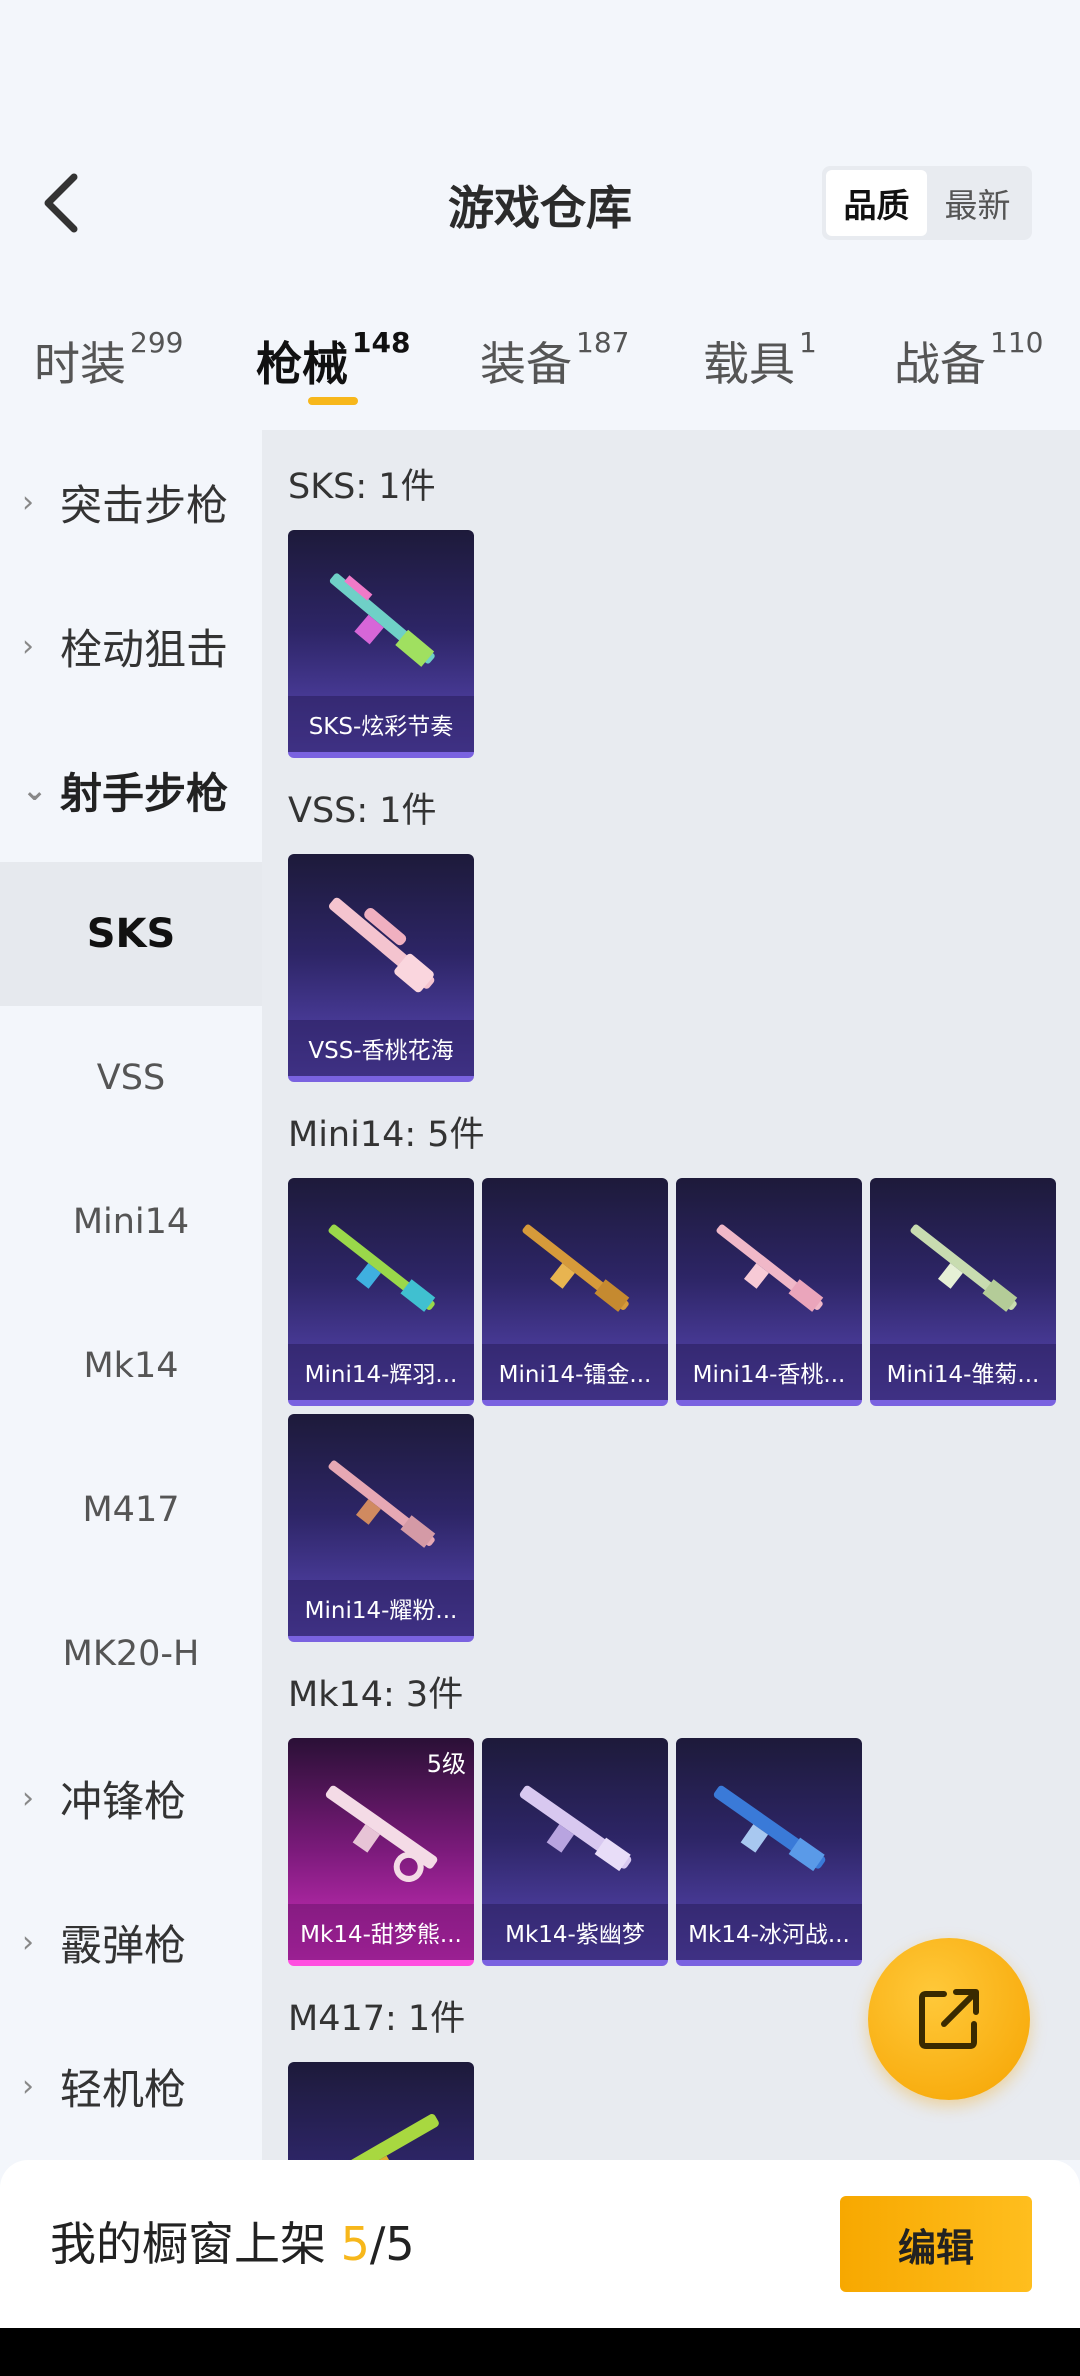  What do you see at coordinates (876, 203) in the screenshot?
I see `sort-quality-option: 品质` at bounding box center [876, 203].